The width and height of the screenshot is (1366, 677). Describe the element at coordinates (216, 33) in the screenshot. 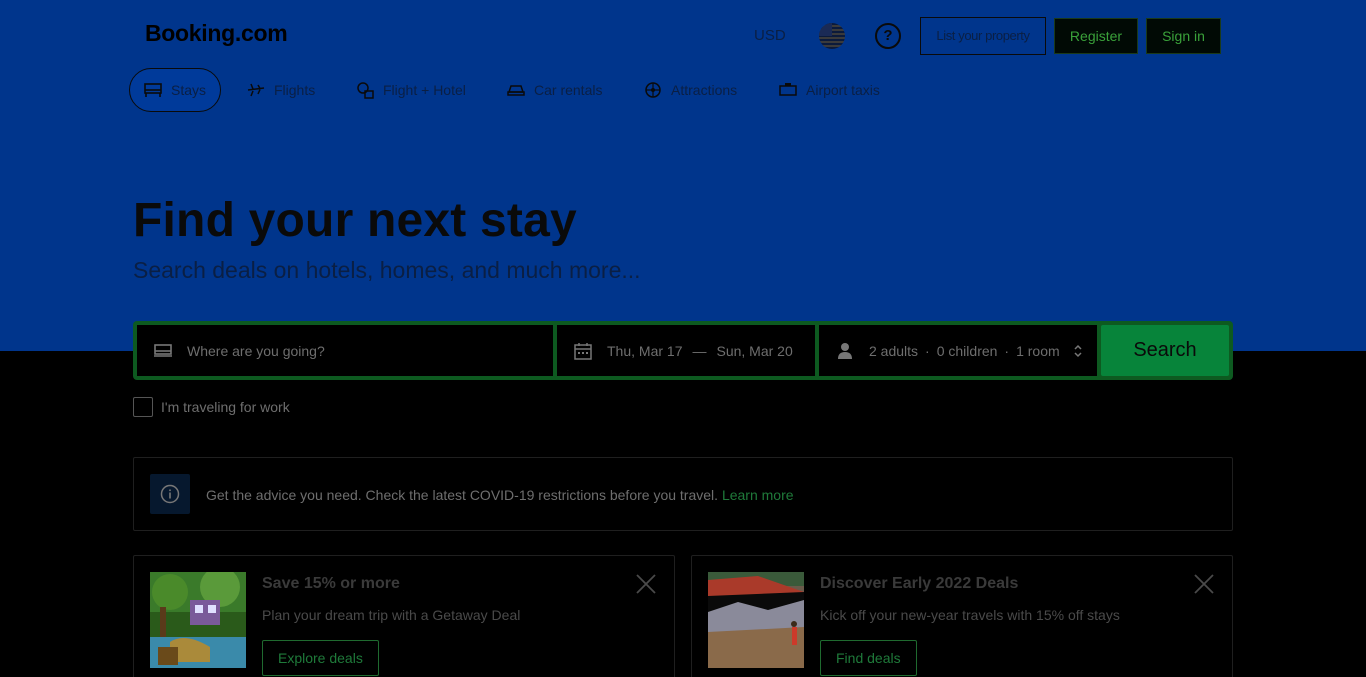

I see `booking-logo: Booking.com` at that location.